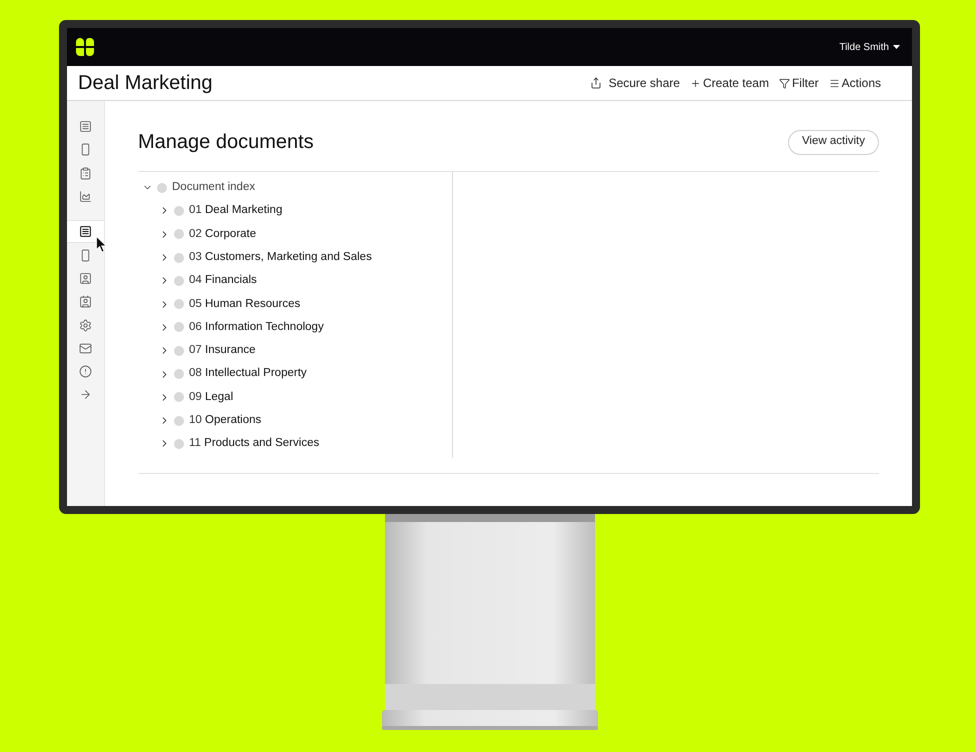  Describe the element at coordinates (295, 444) in the screenshot. I see `tree-item: 11 Products and Services` at that location.